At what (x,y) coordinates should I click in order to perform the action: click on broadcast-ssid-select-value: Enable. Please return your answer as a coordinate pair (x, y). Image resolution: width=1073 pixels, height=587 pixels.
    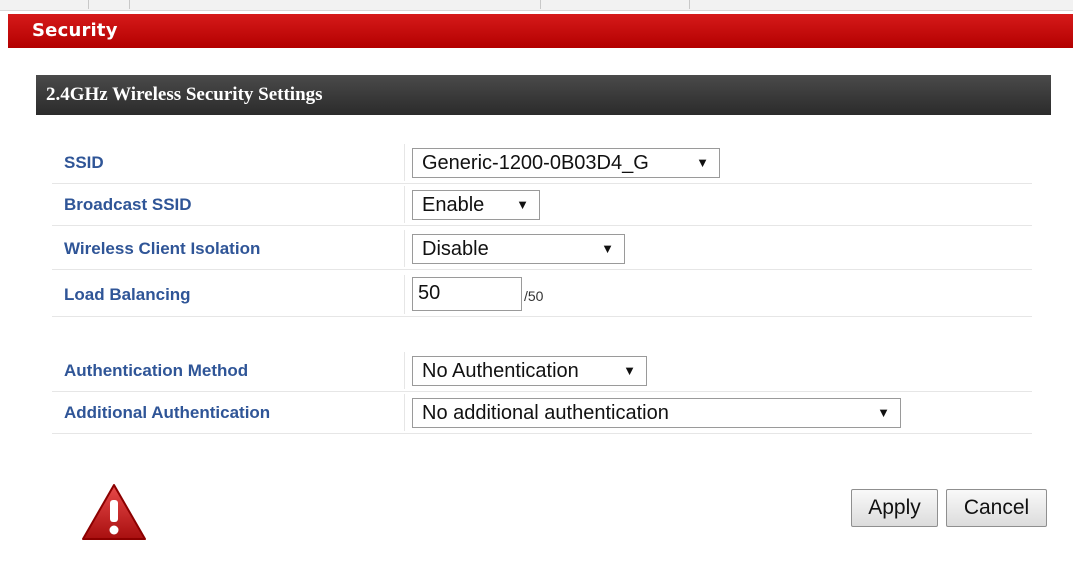
    Looking at the image, I should click on (453, 205).